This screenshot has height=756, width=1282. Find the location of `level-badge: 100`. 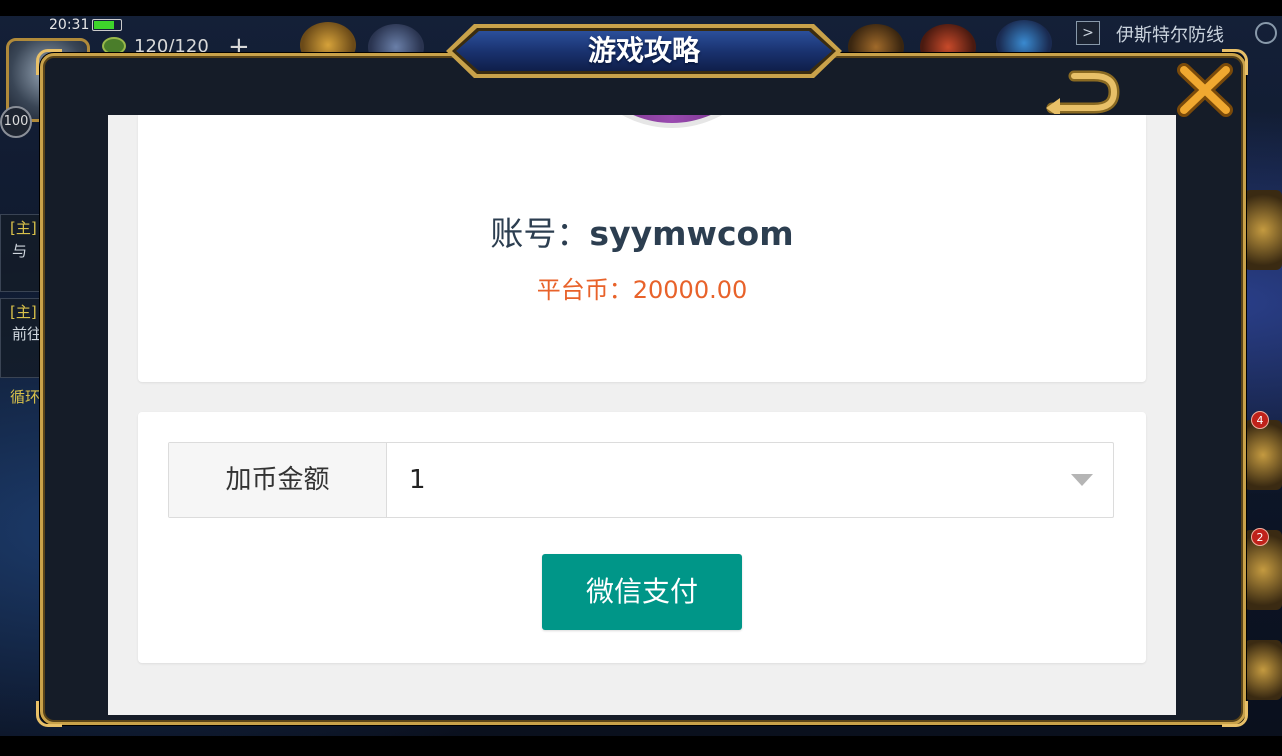

level-badge: 100 is located at coordinates (16, 122).